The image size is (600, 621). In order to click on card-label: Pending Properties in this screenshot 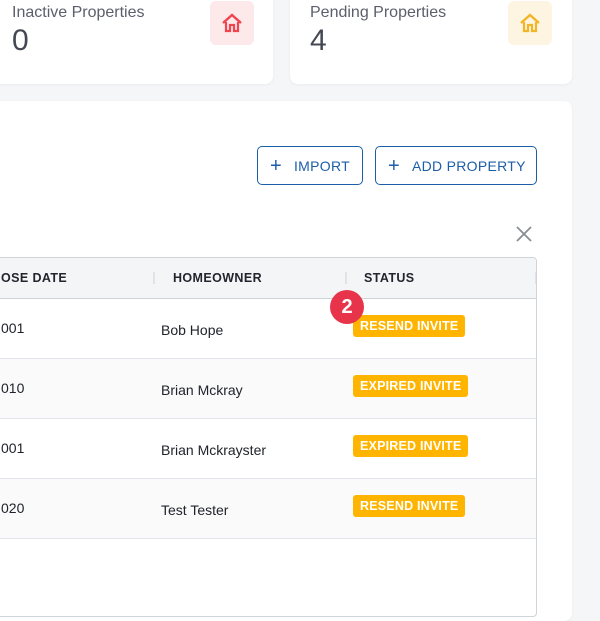, I will do `click(378, 12)`.